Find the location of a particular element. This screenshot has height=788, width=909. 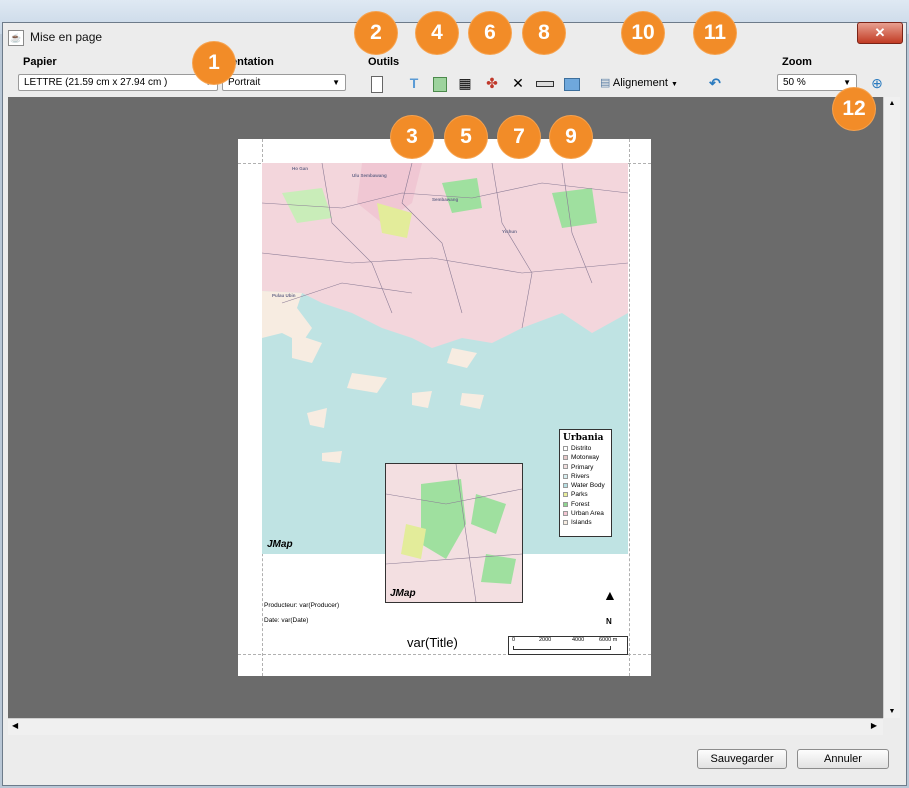

callout-badge: 7 is located at coordinates (519, 137).